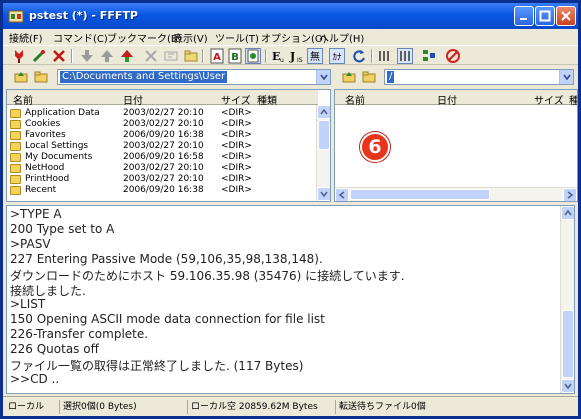  Describe the element at coordinates (45, 168) in the screenshot. I see `file-name: NetHood` at that location.